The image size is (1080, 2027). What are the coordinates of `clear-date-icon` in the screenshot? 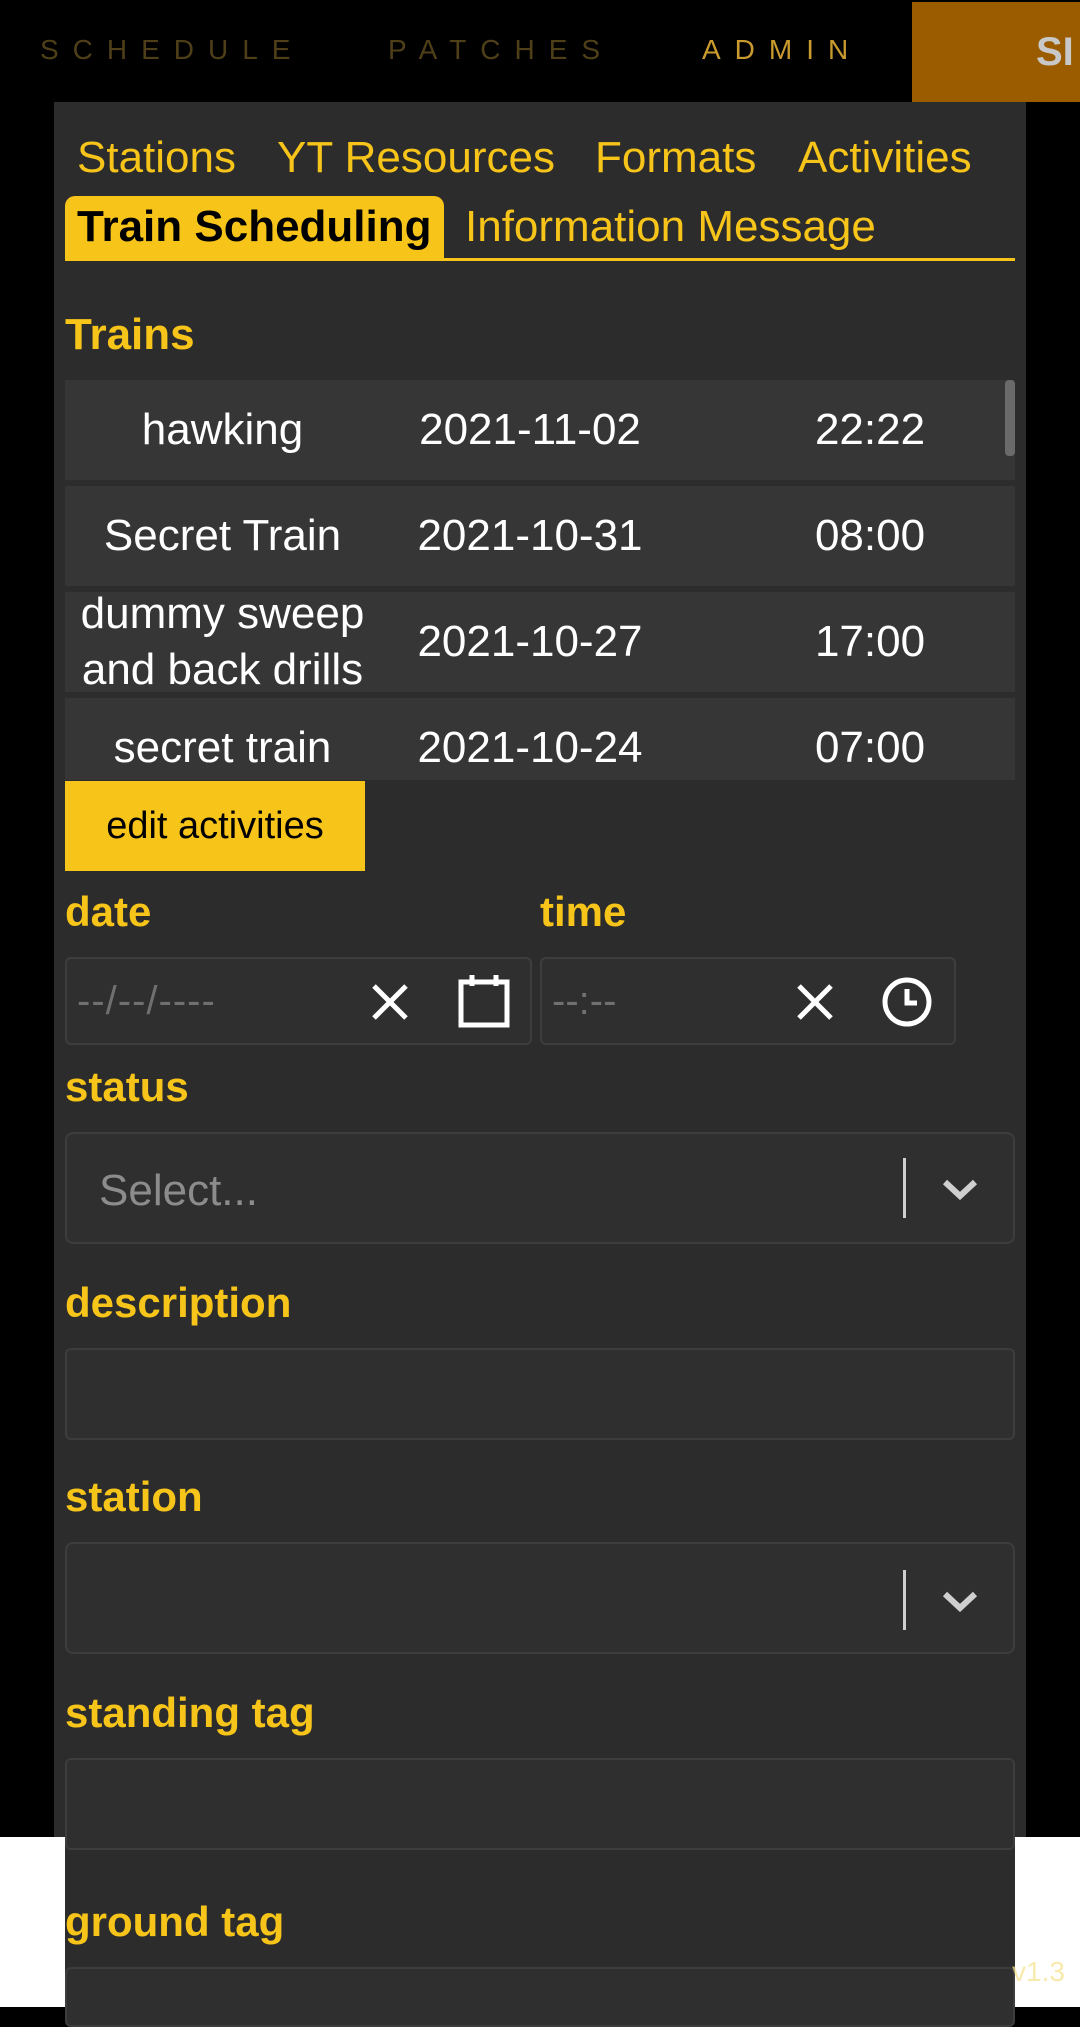 It's located at (390, 1002).